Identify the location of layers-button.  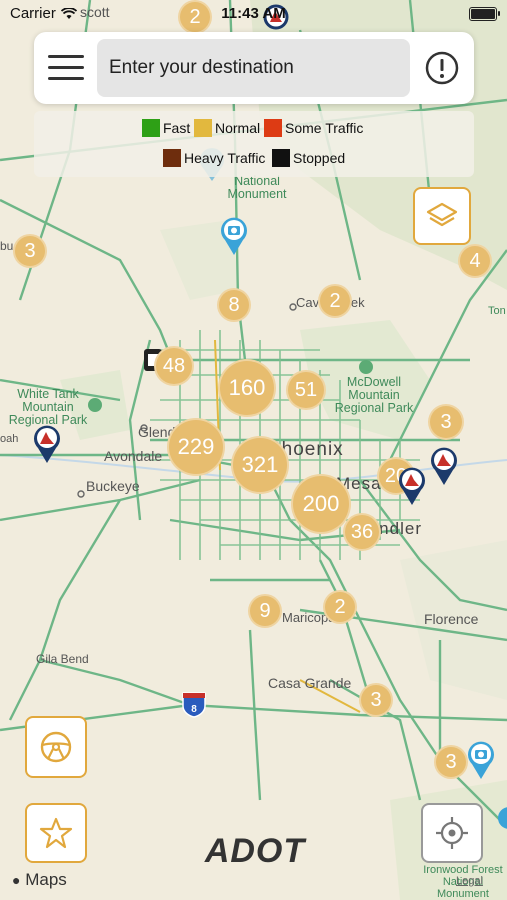
(442, 216).